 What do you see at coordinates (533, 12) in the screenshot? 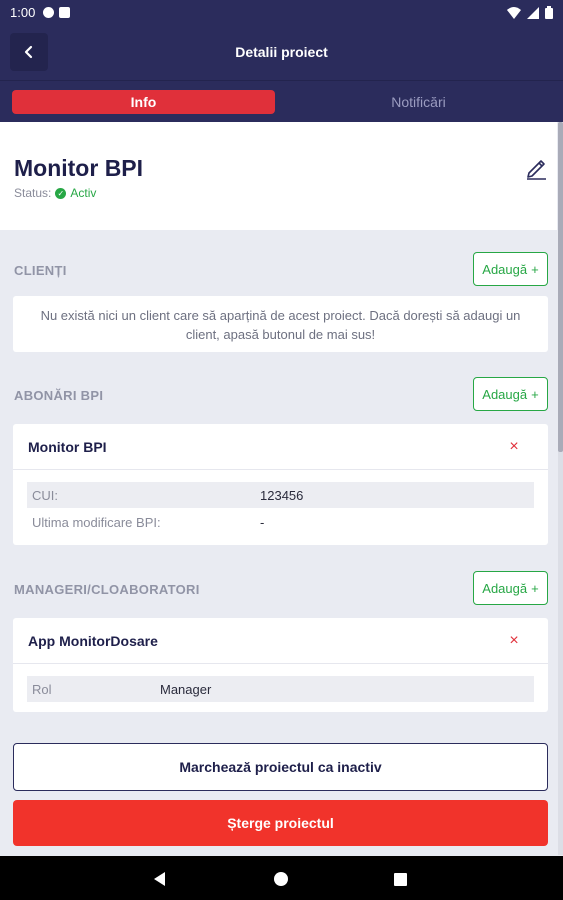
I see `signal-icon` at bounding box center [533, 12].